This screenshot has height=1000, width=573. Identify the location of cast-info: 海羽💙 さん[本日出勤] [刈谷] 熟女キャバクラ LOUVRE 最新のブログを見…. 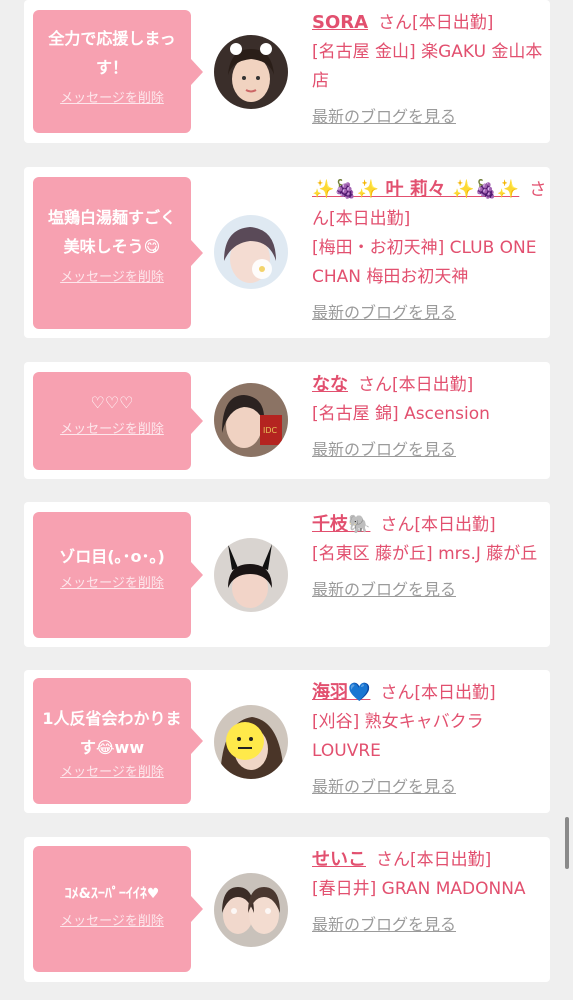
(429, 739).